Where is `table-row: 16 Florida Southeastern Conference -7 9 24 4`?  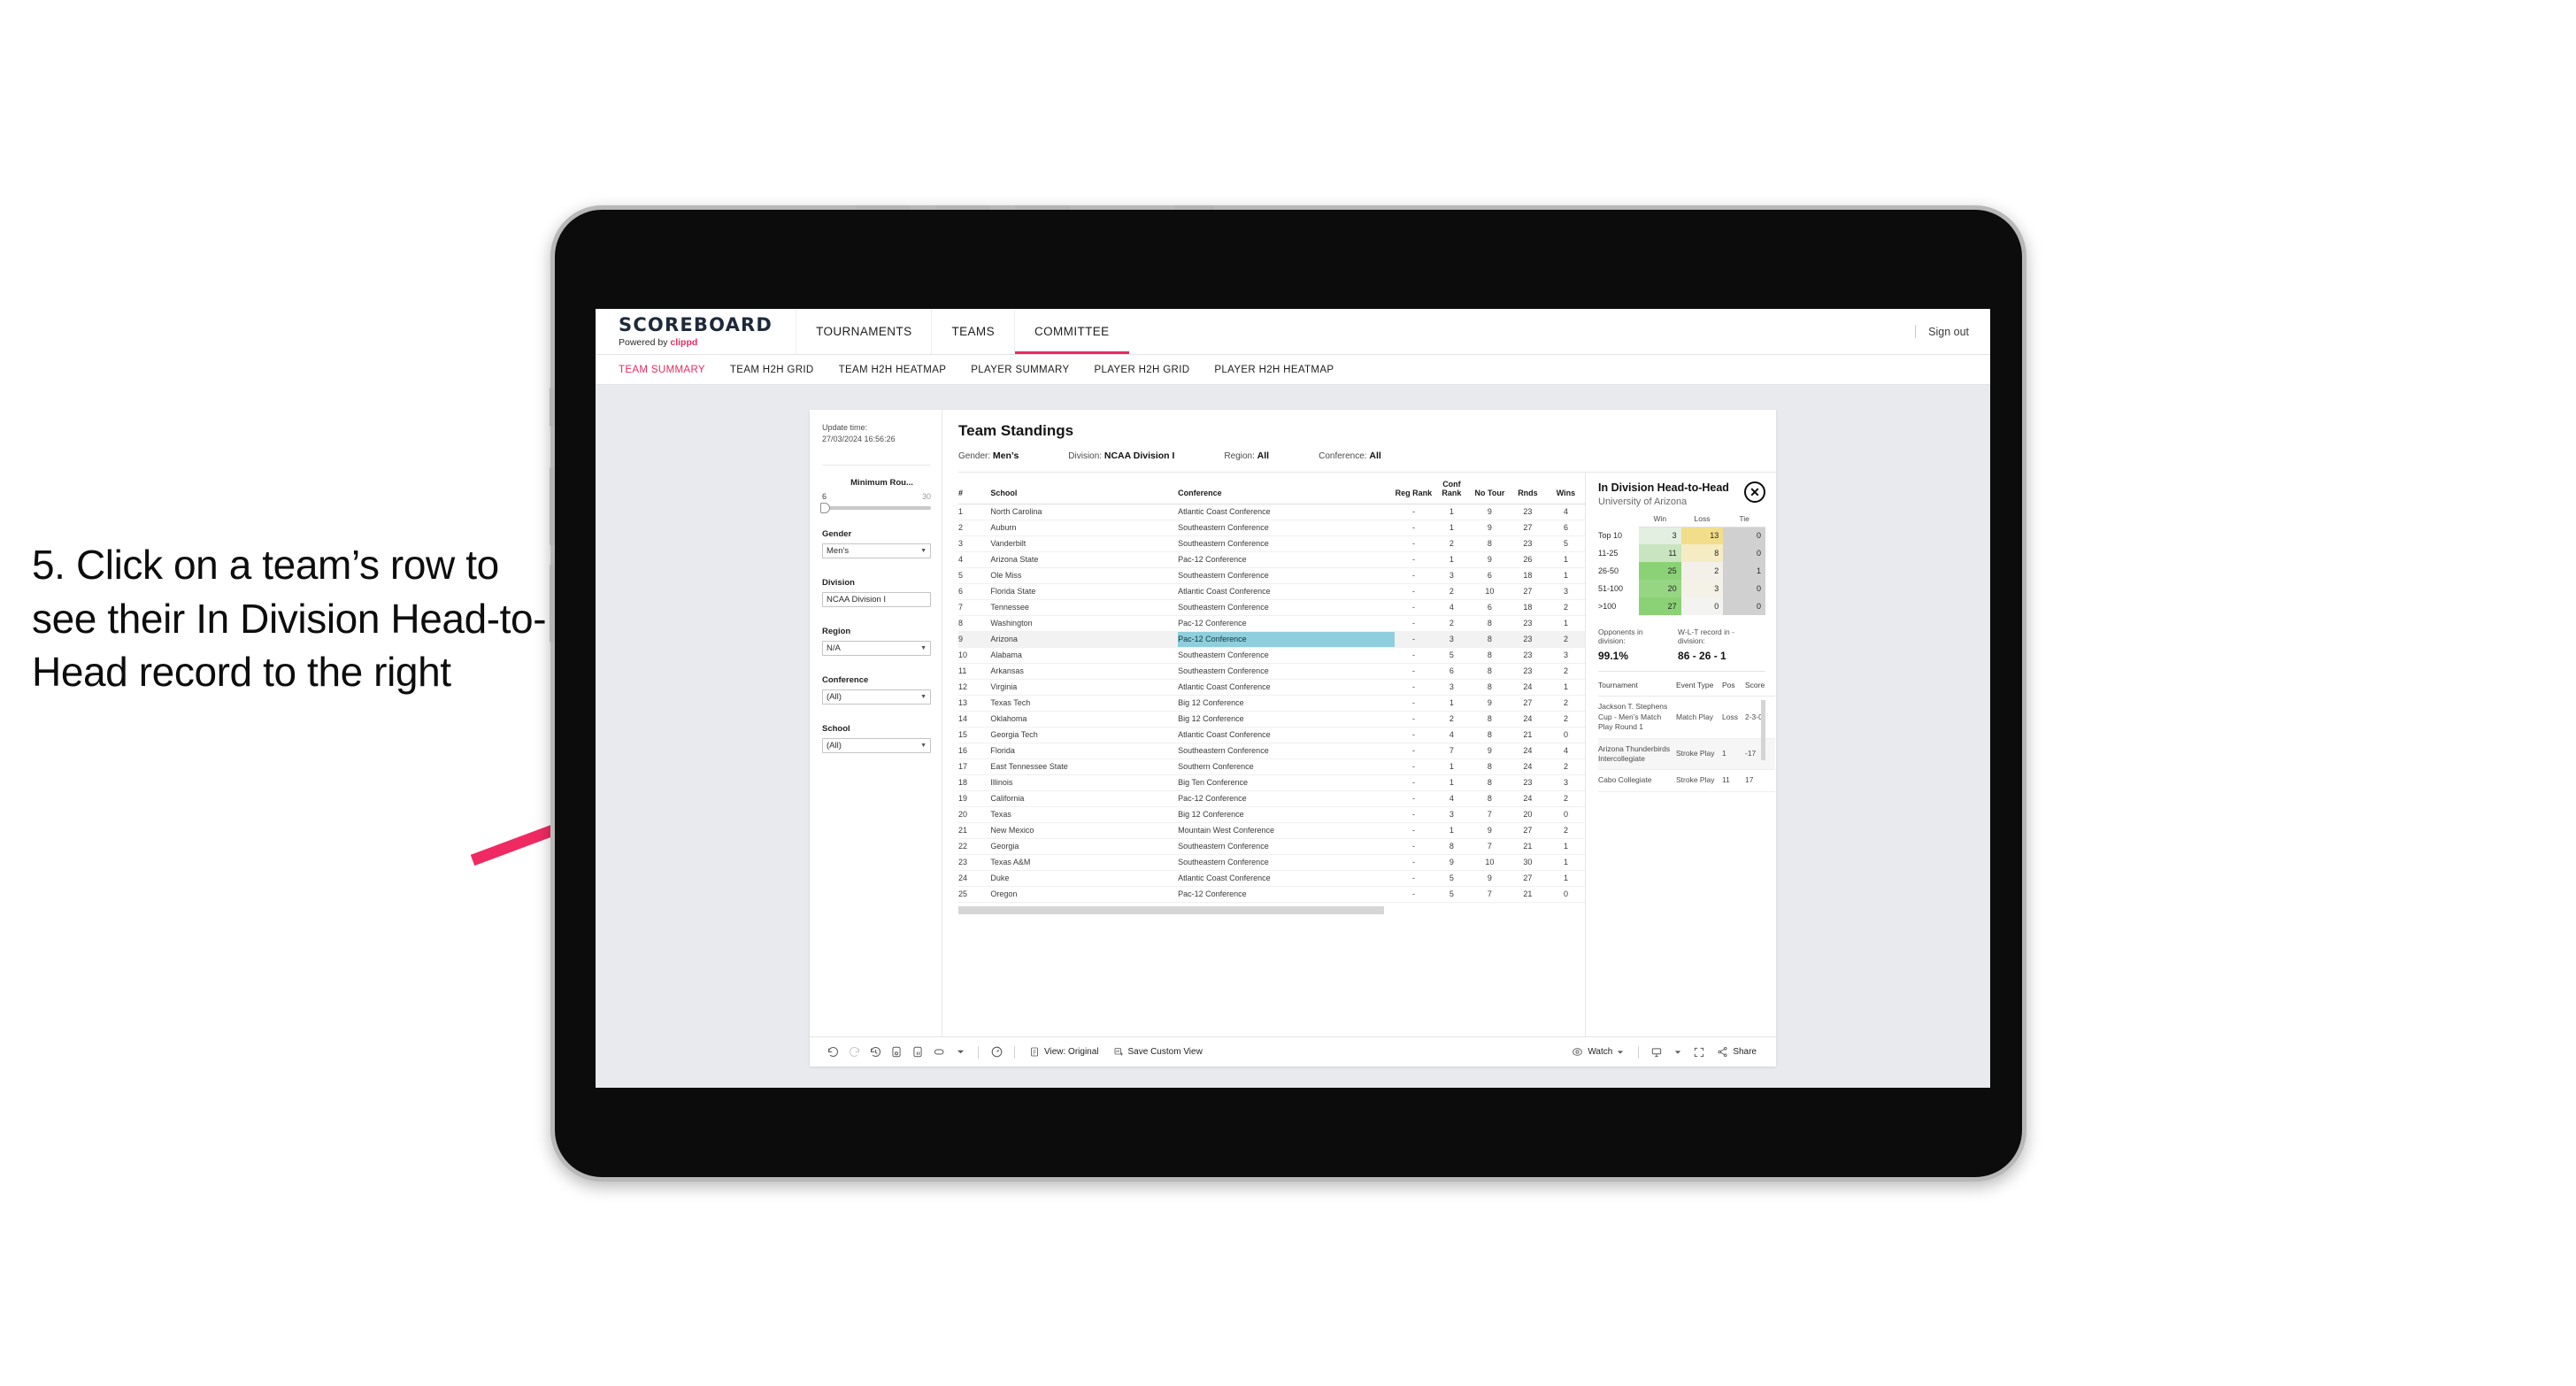
table-row: 16 Florida Southeastern Conference -7 9 24 4 is located at coordinates (1271, 751).